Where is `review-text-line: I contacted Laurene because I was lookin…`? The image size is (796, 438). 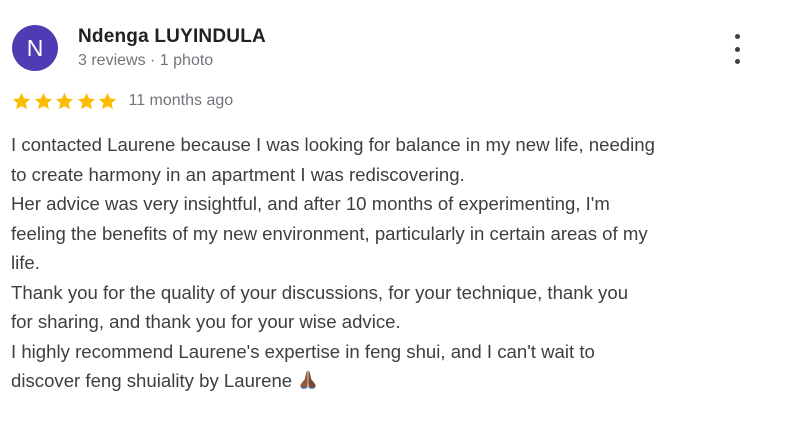
review-text-line: I contacted Laurene because I was lookin… is located at coordinates (333, 144).